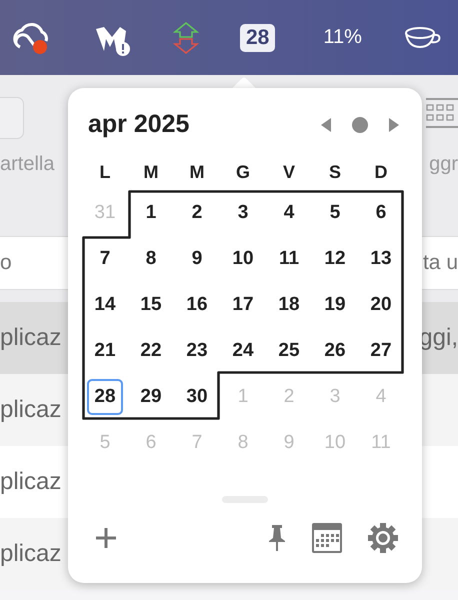 The width and height of the screenshot is (458, 600). What do you see at coordinates (243, 351) in the screenshot?
I see `calendar-day: 24` at bounding box center [243, 351].